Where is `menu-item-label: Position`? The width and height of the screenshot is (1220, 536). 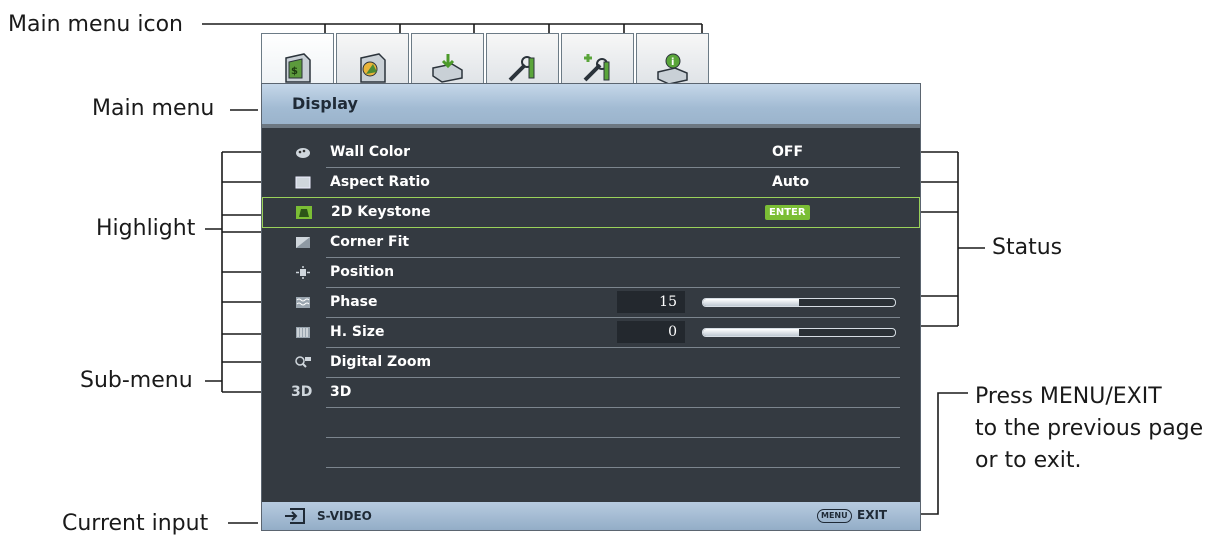 menu-item-label: Position is located at coordinates (362, 272).